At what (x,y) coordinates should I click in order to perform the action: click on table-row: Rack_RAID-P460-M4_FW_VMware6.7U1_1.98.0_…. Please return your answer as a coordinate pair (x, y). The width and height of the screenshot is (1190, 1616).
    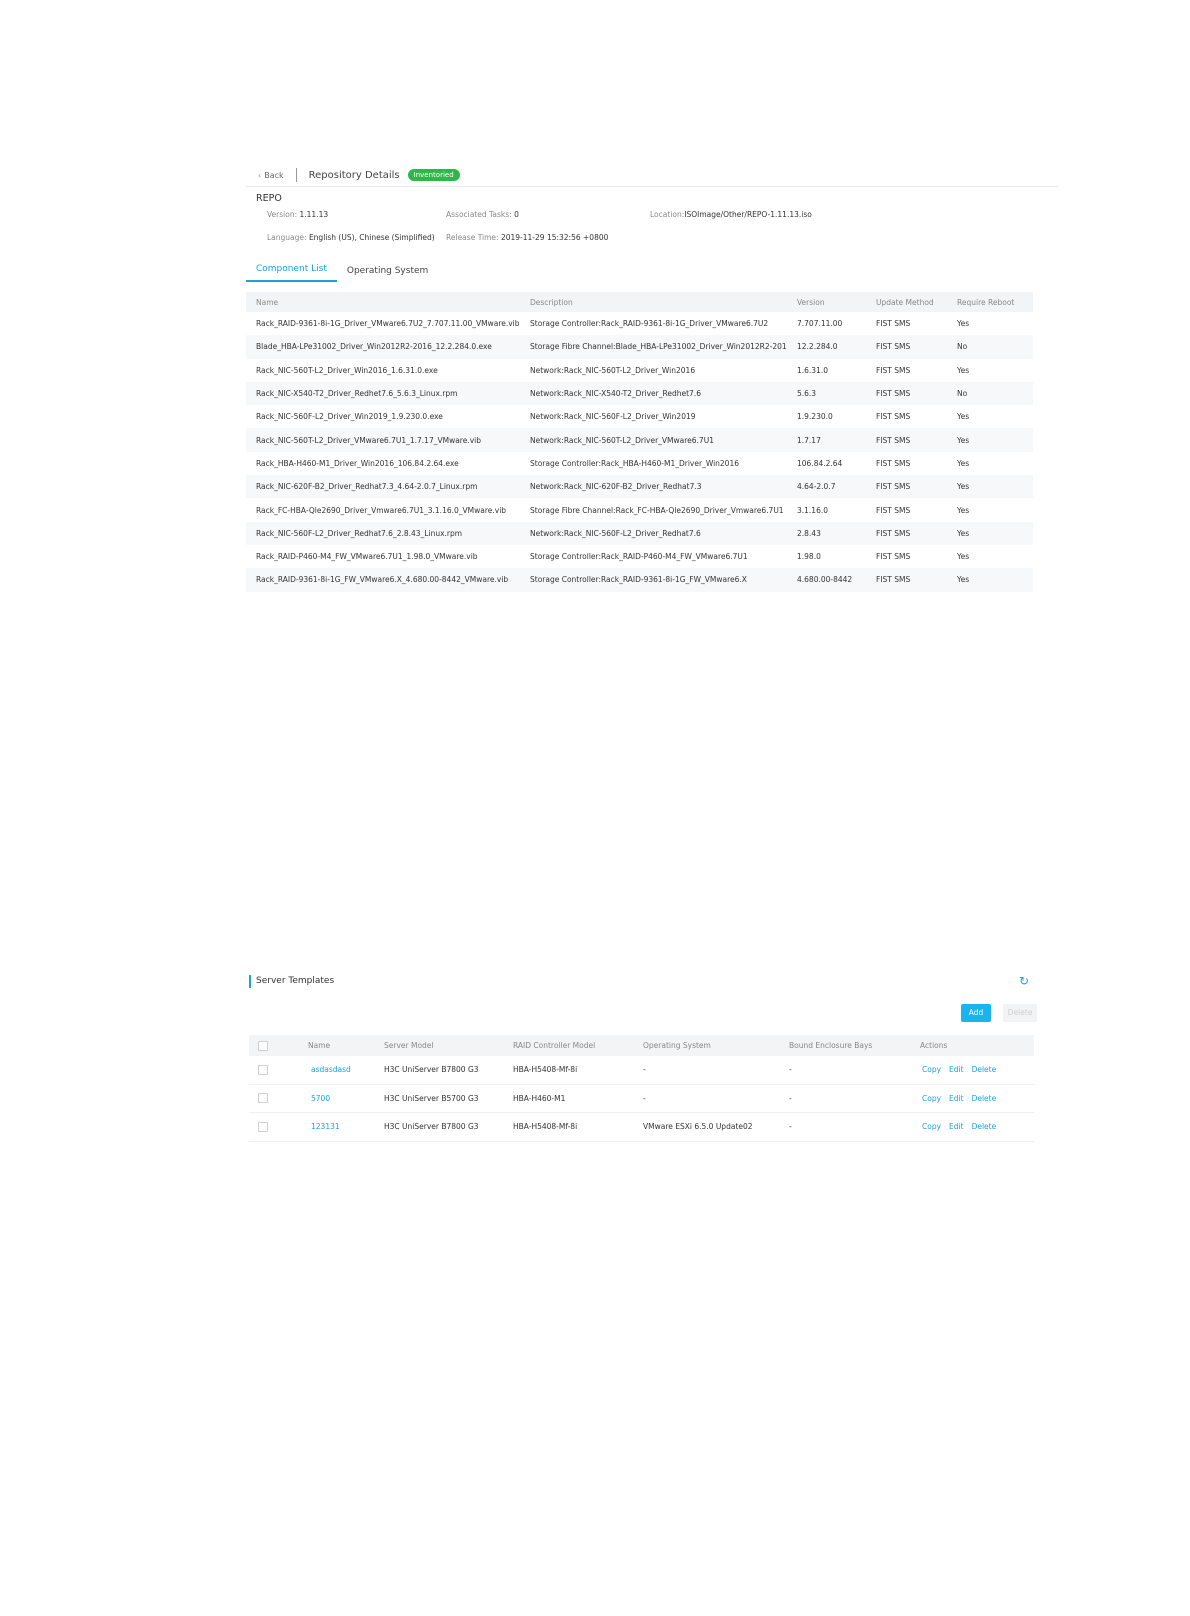
    Looking at the image, I should click on (639, 556).